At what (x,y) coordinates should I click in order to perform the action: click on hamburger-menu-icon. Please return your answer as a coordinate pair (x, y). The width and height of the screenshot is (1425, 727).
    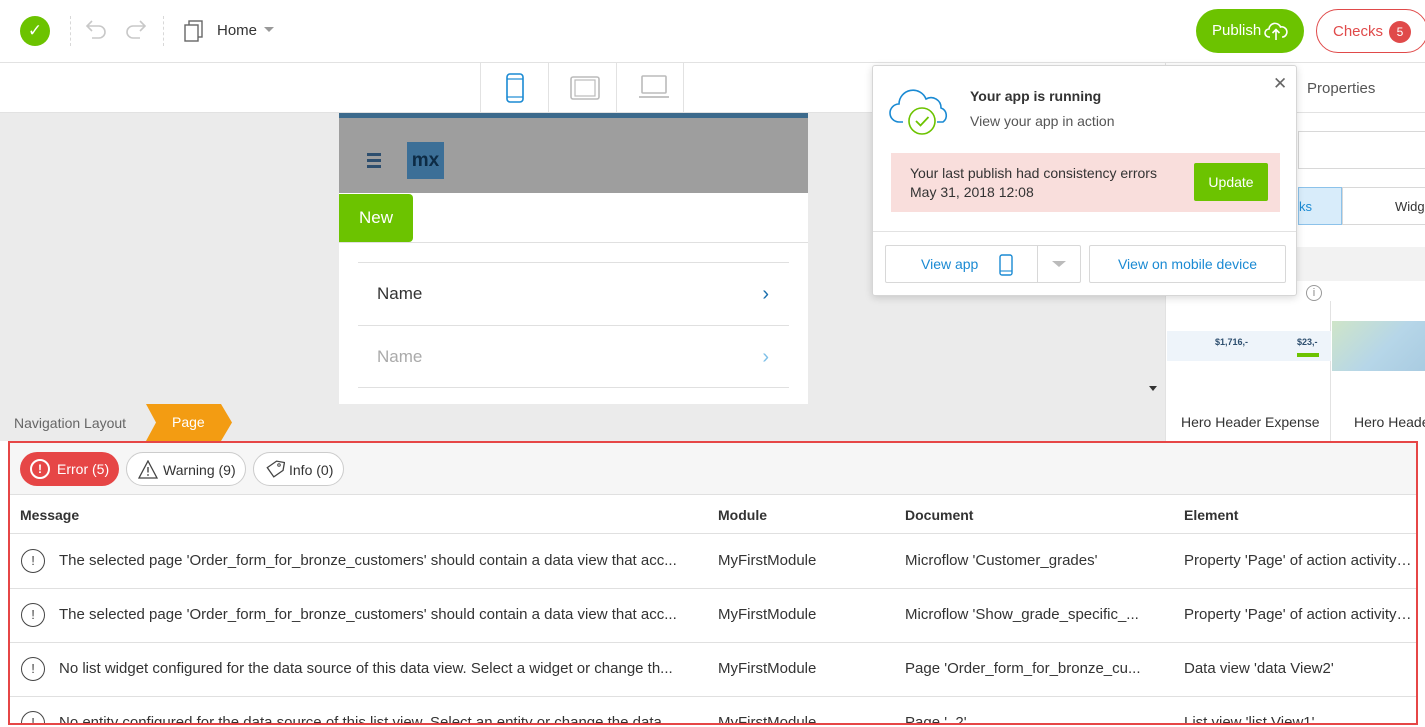
    Looking at the image, I should click on (374, 162).